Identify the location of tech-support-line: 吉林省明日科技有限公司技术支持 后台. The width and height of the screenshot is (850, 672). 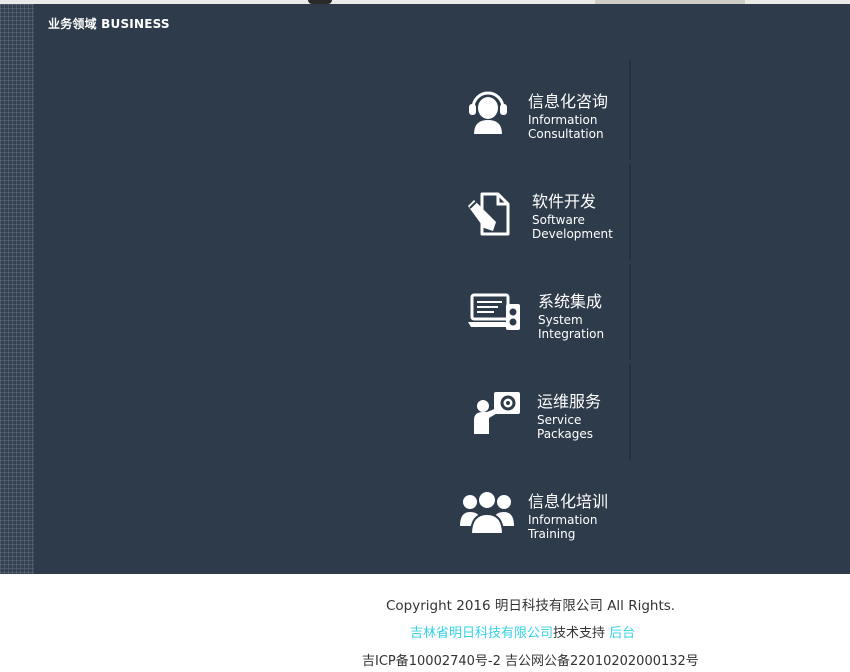
(522, 631).